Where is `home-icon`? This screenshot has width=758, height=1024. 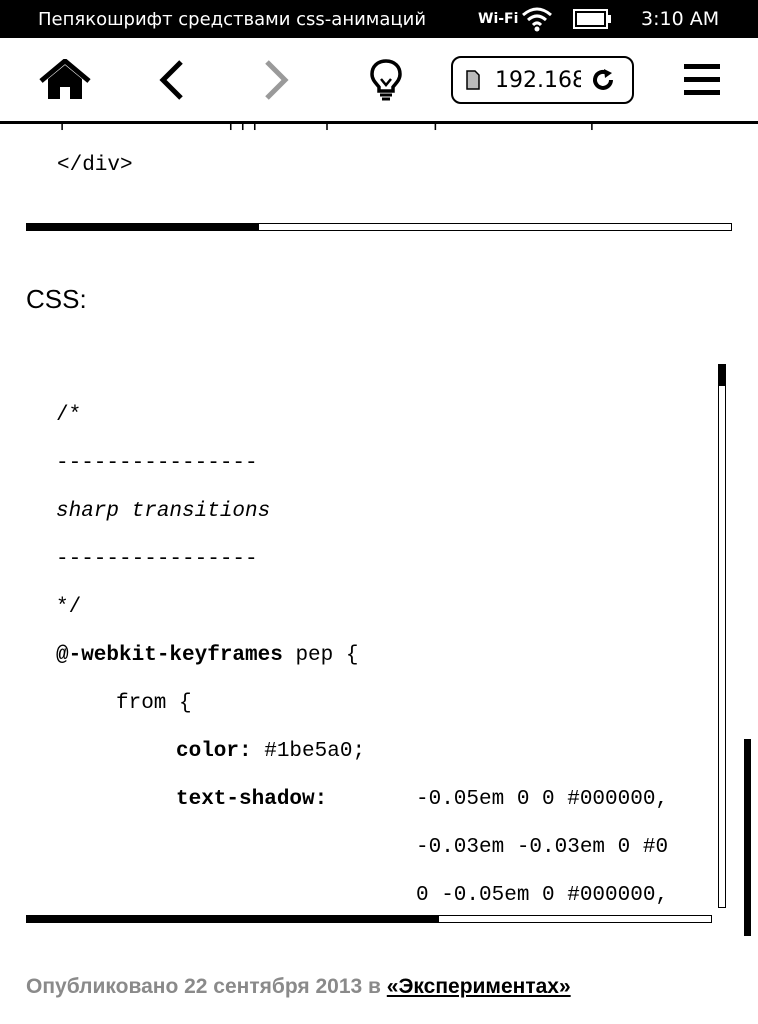 home-icon is located at coordinates (65, 78).